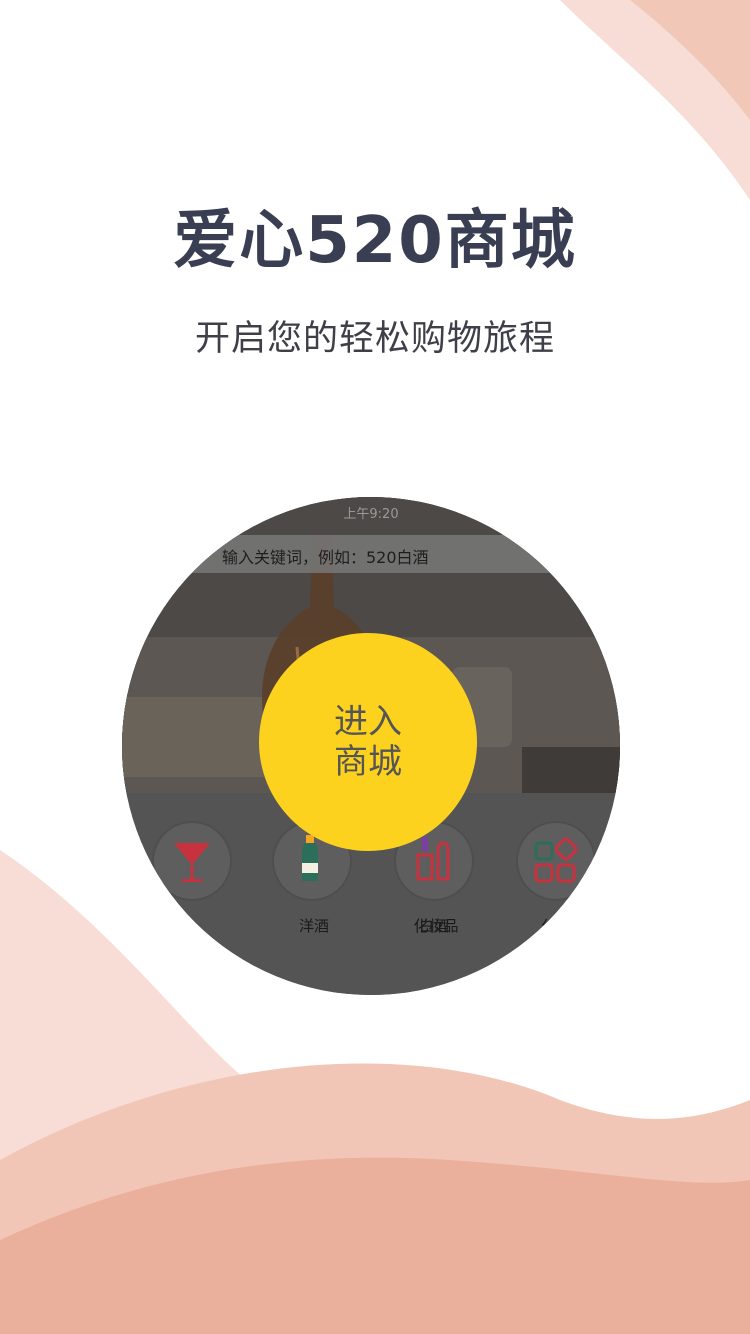  What do you see at coordinates (555, 926) in the screenshot?
I see `category-label: 分类` at bounding box center [555, 926].